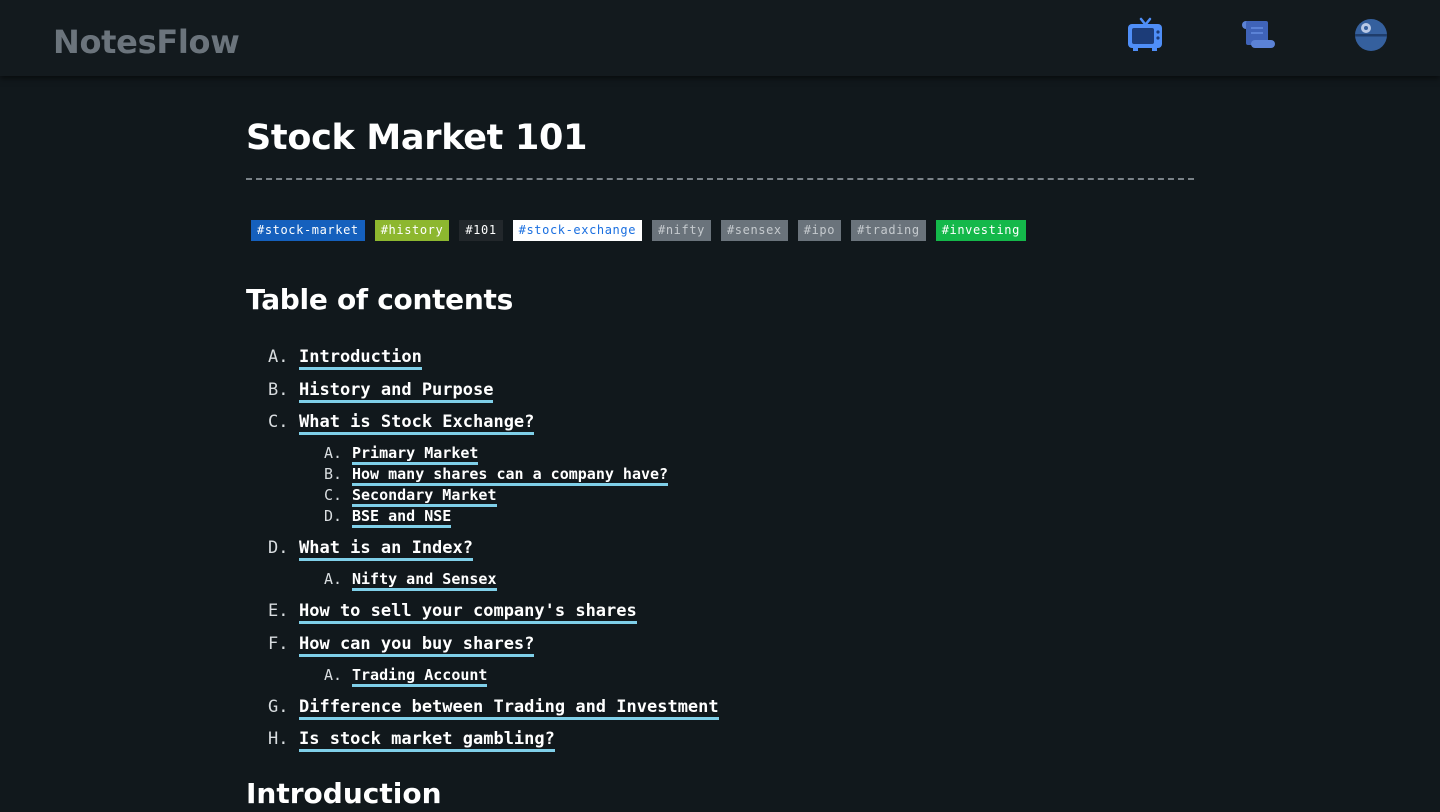 This screenshot has width=1440, height=812. Describe the element at coordinates (417, 138) in the screenshot. I see `page-title: Stock Market 101` at that location.